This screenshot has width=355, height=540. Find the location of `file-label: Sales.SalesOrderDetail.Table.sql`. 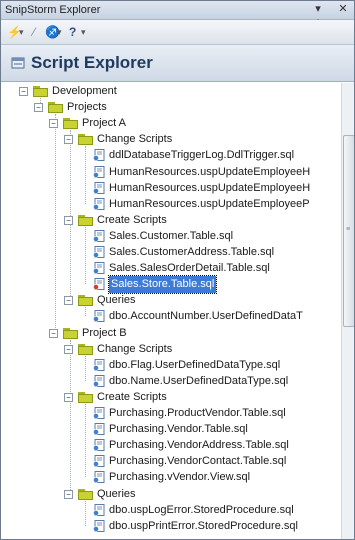

file-label: Sales.SalesOrderDetail.Table.sql is located at coordinates (189, 268).